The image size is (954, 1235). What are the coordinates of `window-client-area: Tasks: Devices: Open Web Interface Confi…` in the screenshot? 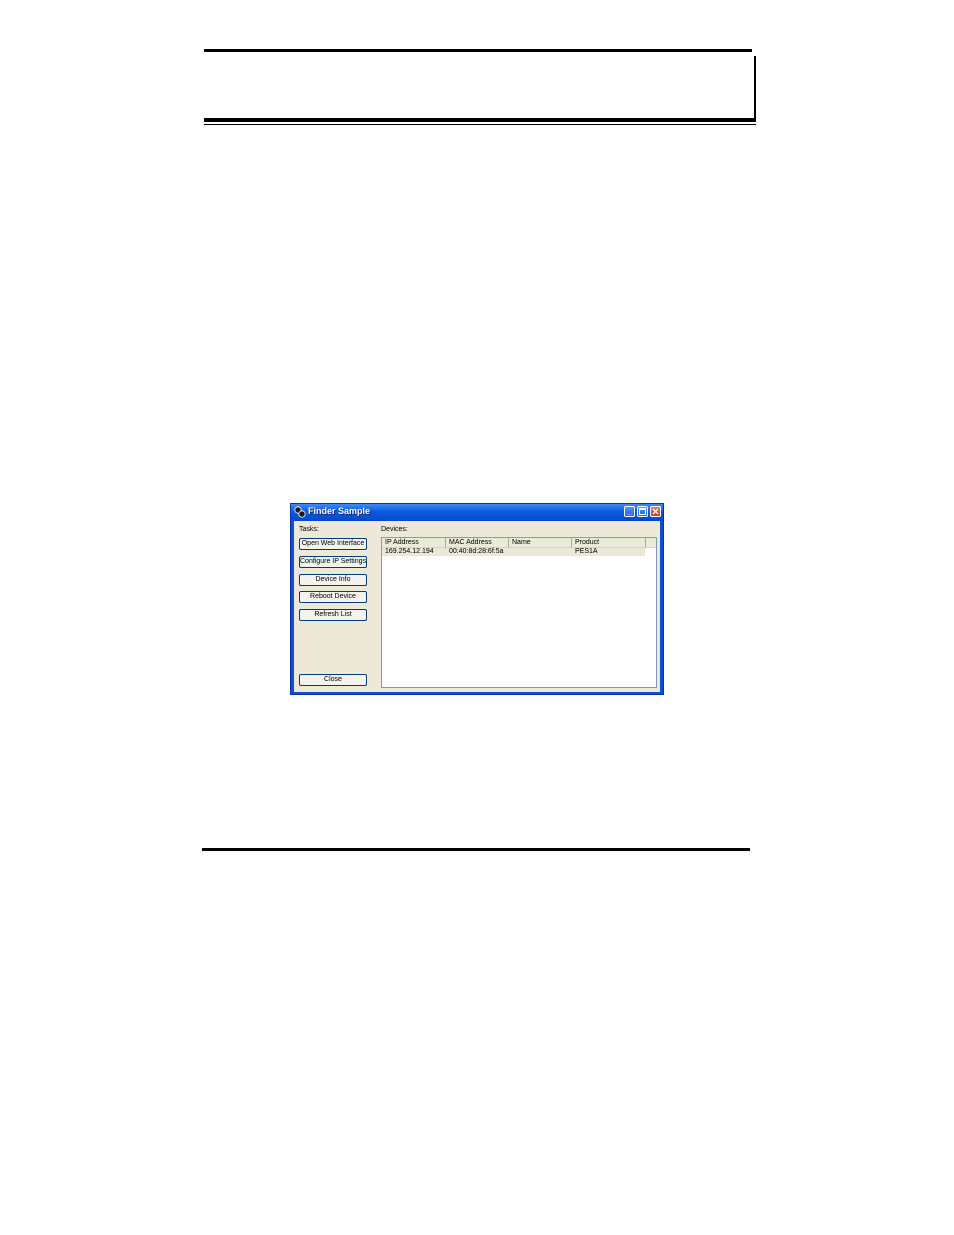 It's located at (477, 606).